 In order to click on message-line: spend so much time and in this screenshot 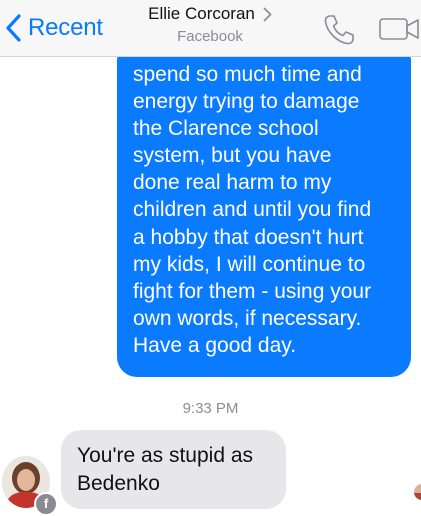, I will do `click(247, 74)`.